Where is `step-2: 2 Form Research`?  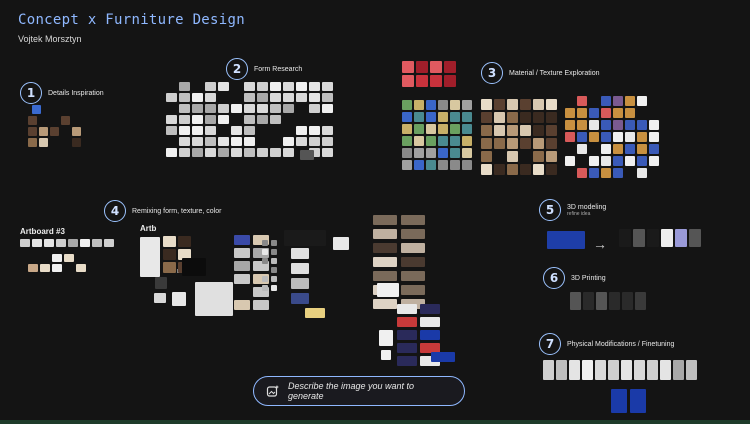 step-2: 2 Form Research is located at coordinates (264, 69).